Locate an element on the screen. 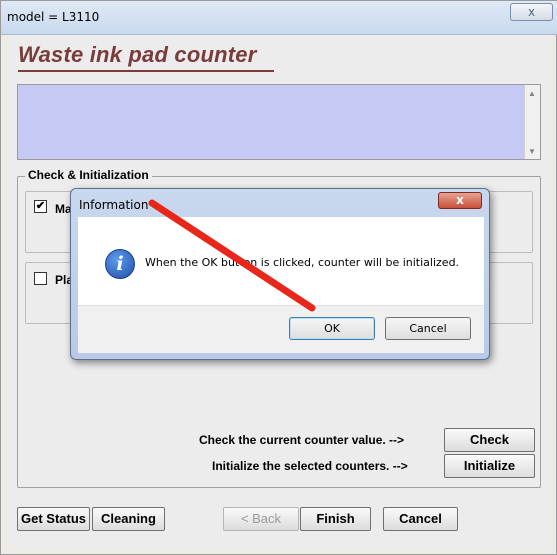 The image size is (557, 555). red-arrow-annotation is located at coordinates (232, 255).